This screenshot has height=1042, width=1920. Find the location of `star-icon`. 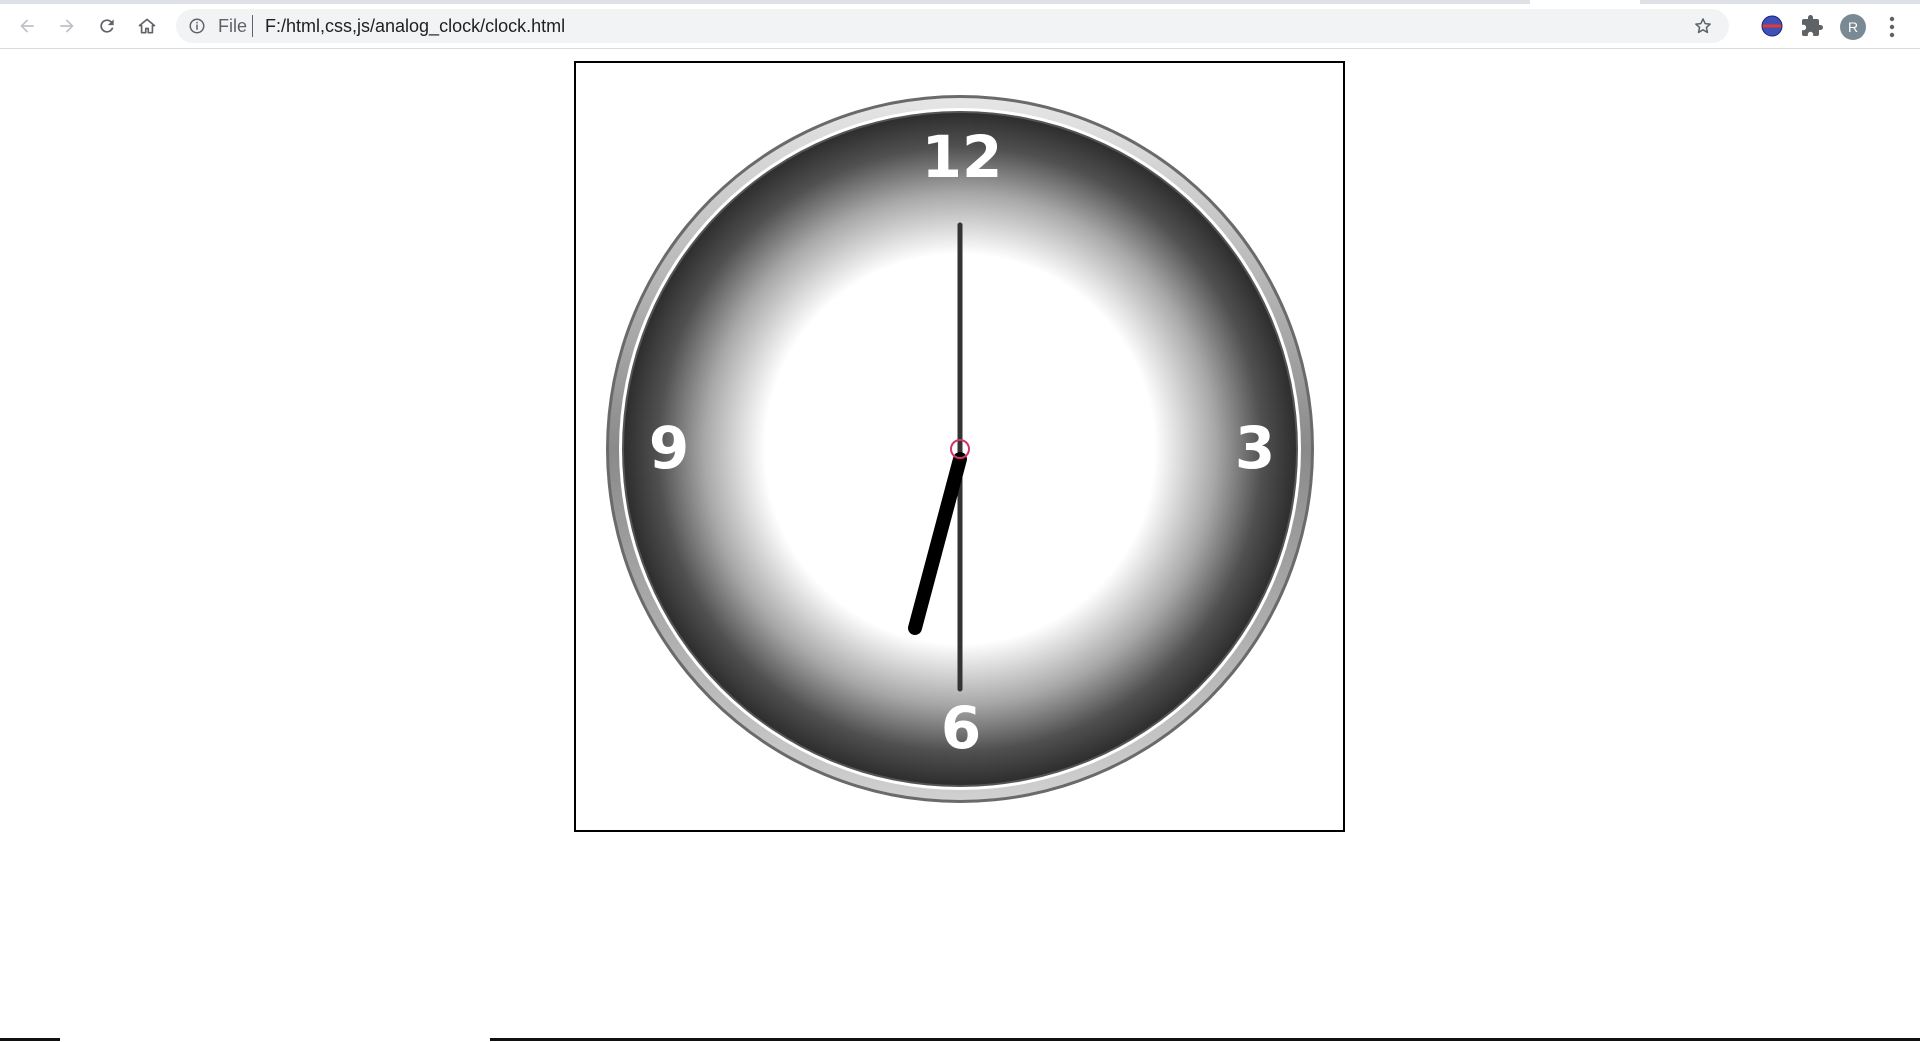

star-icon is located at coordinates (1703, 26).